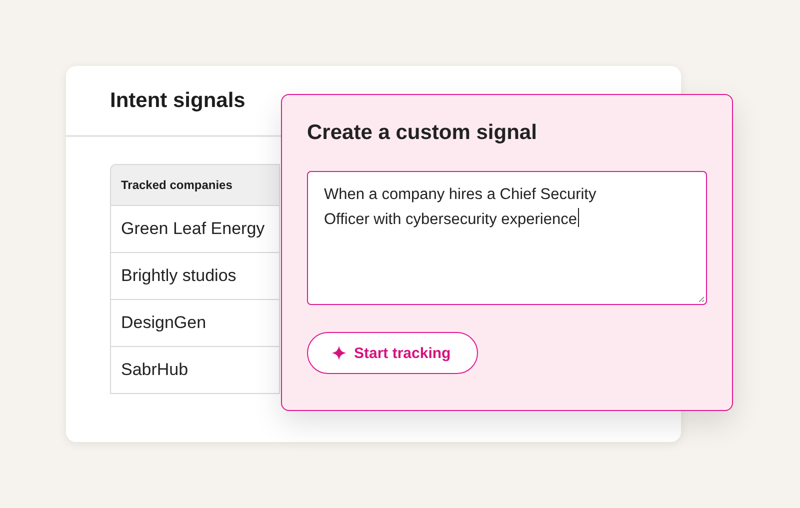 The width and height of the screenshot is (800, 508). I want to click on start-tracking-button: Start tracking, so click(392, 353).